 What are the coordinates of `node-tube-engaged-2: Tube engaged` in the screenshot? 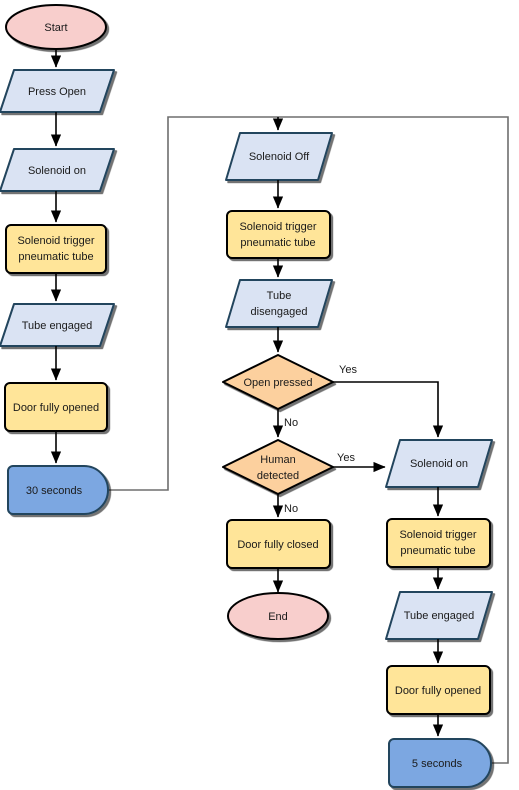 It's located at (439, 615).